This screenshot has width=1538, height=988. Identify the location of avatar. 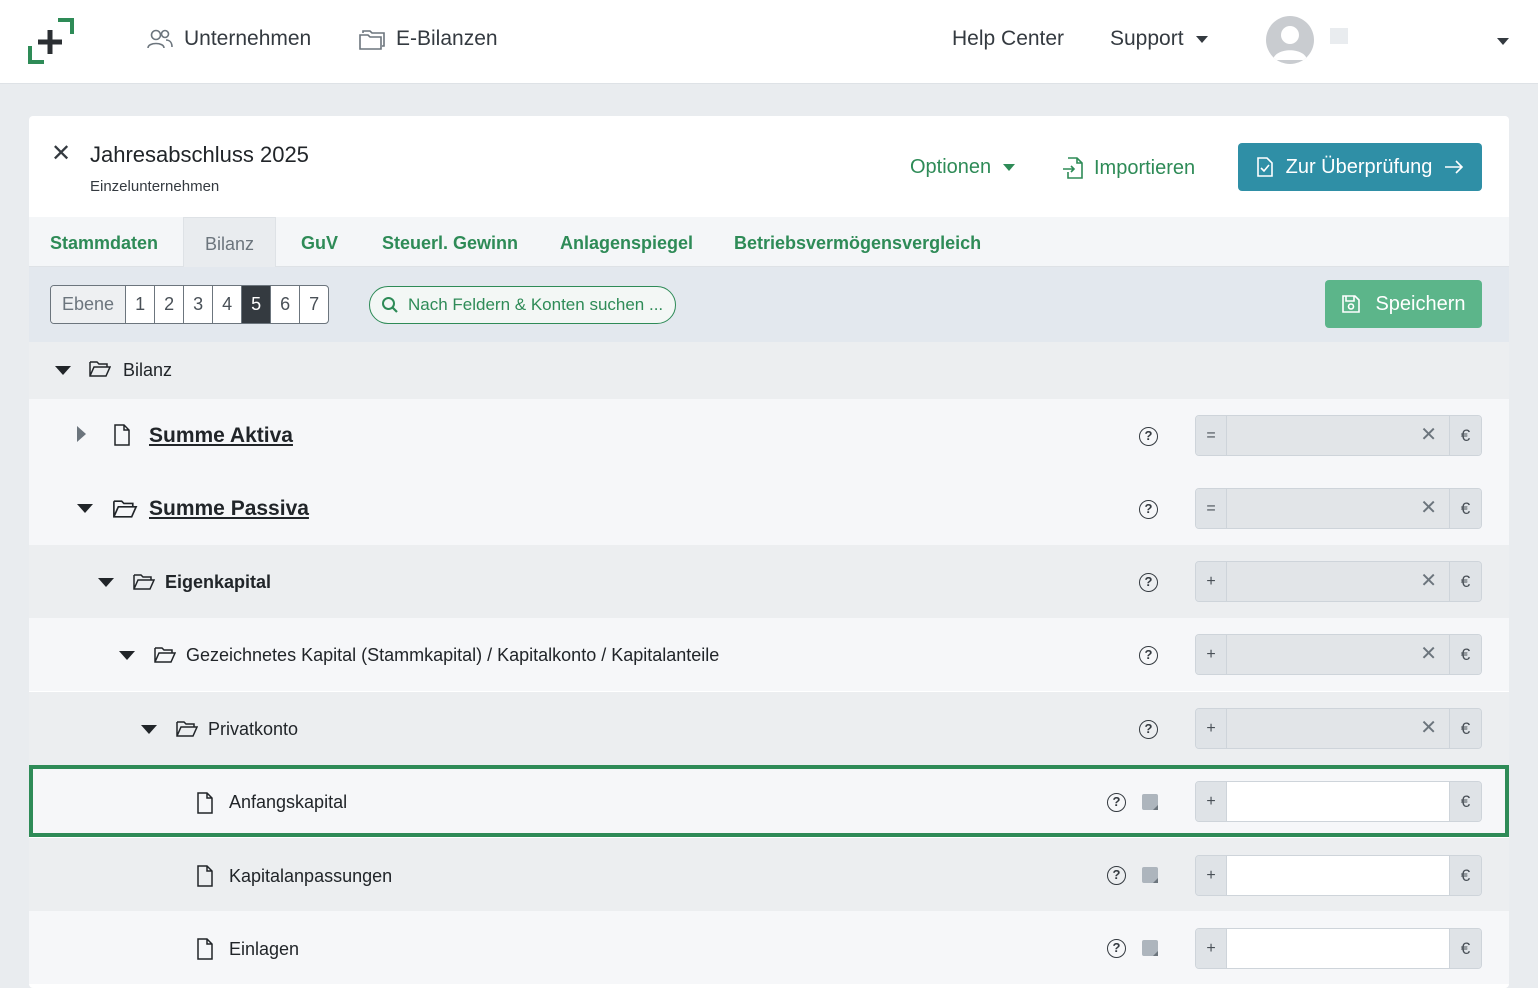
(1290, 40).